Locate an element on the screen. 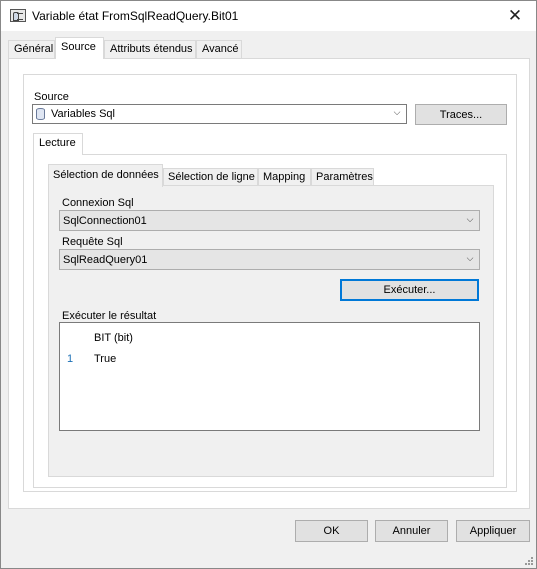 This screenshot has height=569, width=537. cancel-button: Annuler is located at coordinates (411, 531).